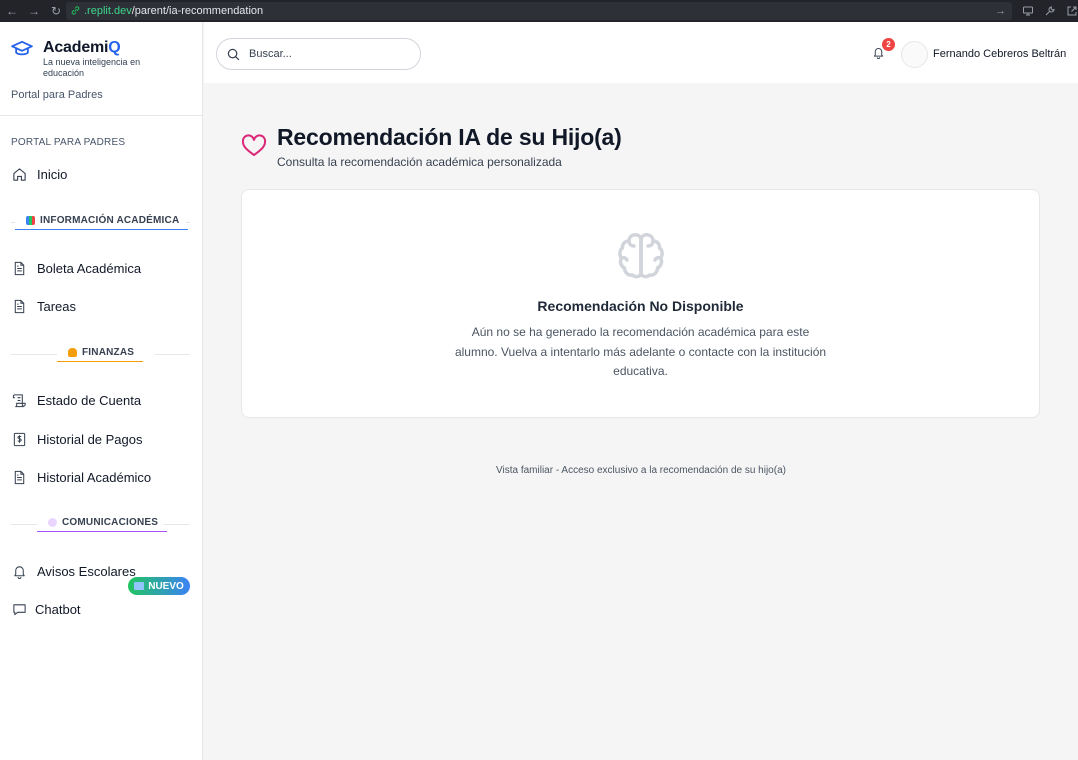 This screenshot has height=760, width=1078. Describe the element at coordinates (19, 400) in the screenshot. I see `scroll-icon` at that location.